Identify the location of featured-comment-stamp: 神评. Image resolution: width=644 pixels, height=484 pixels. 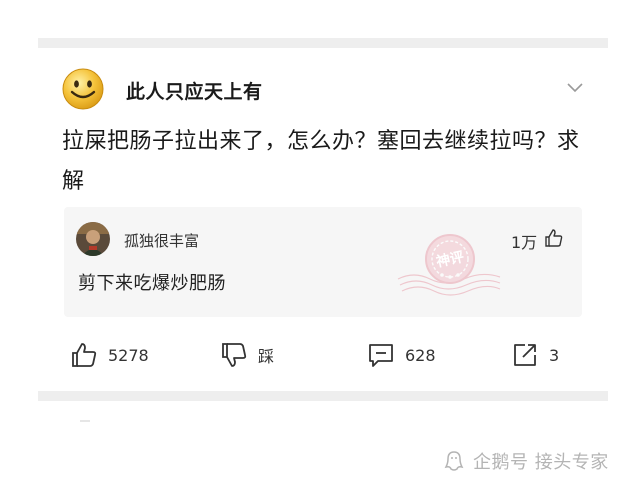
(449, 265).